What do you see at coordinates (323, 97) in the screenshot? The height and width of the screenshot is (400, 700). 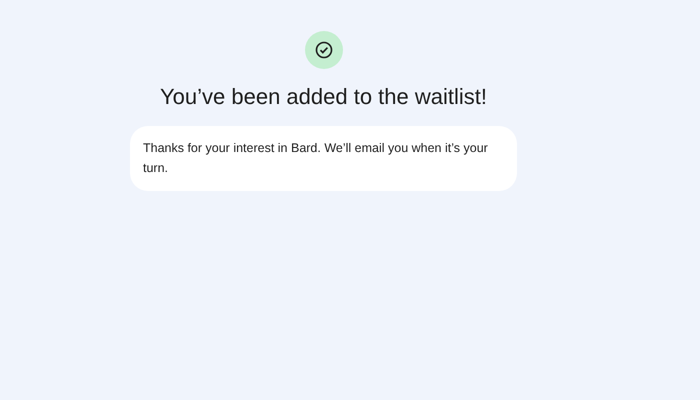 I see `page-title: You’ve been added to the waitlist!` at bounding box center [323, 97].